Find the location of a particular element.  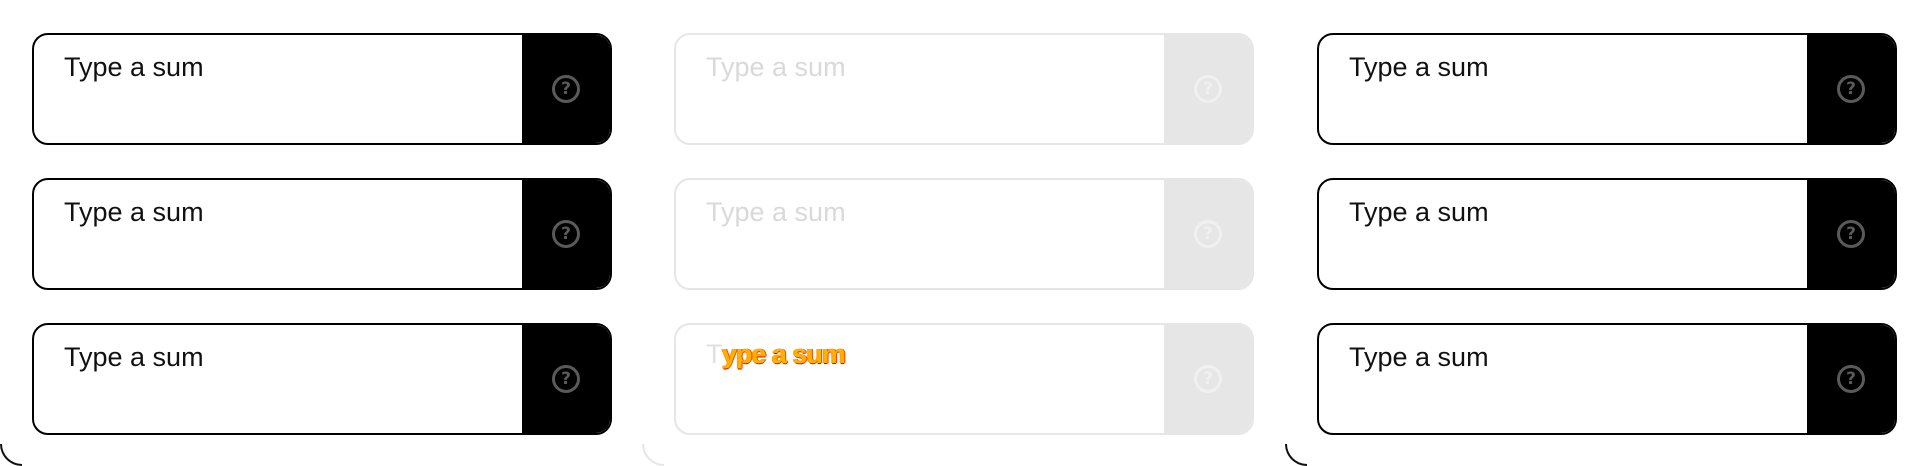

placeholder-first-char: T is located at coordinates (714, 354).